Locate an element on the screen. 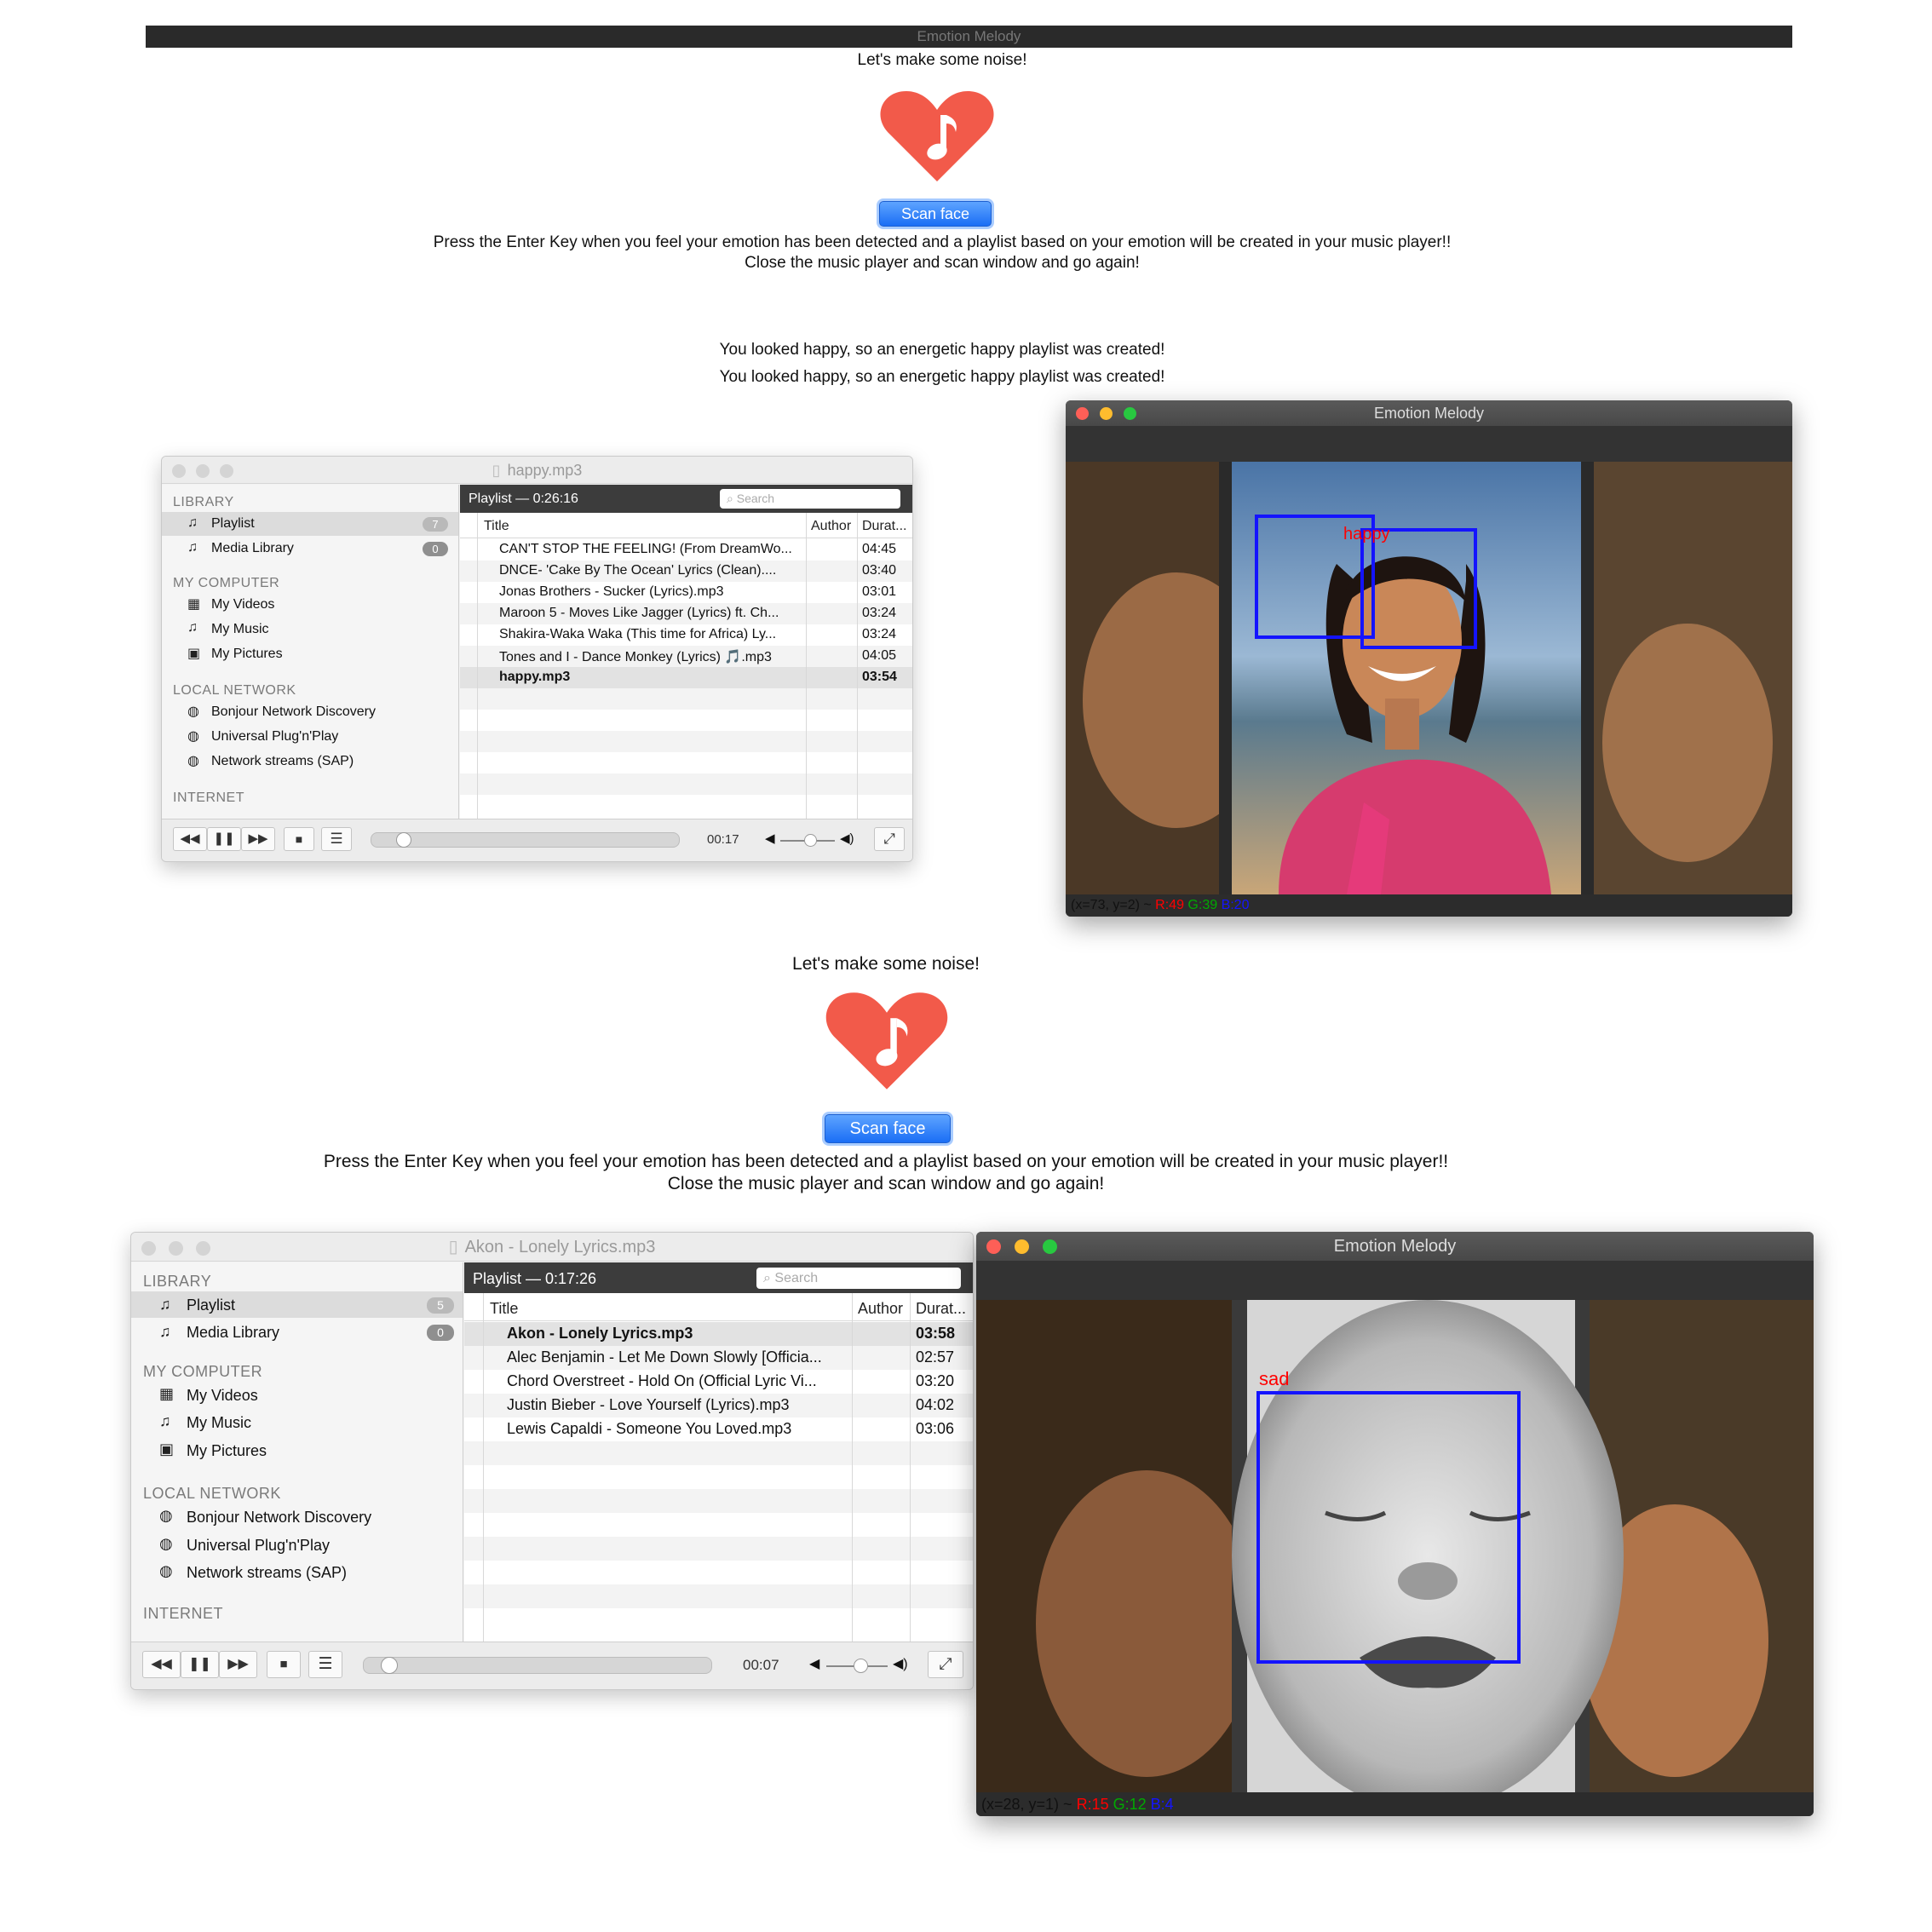  pixel-green-value: G:12 is located at coordinates (1130, 1805).